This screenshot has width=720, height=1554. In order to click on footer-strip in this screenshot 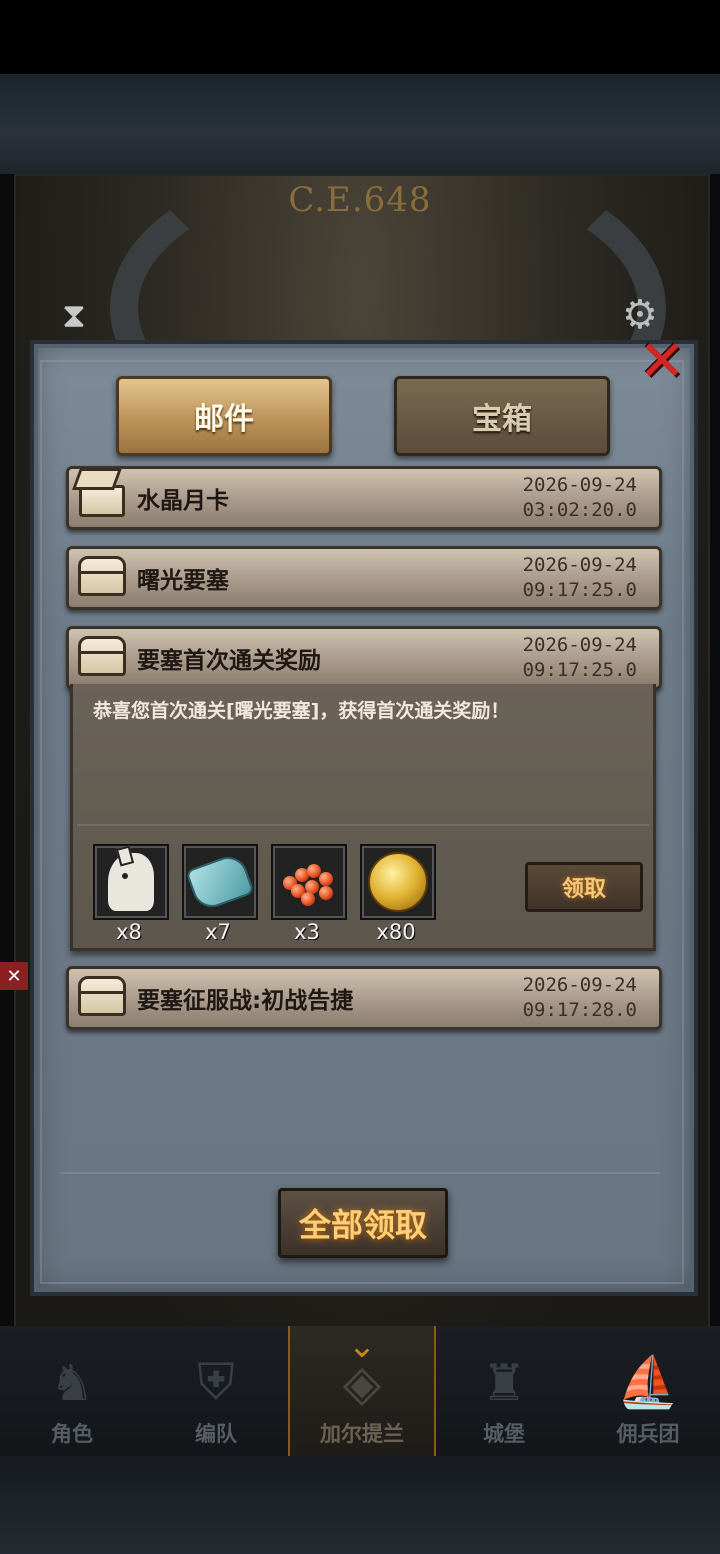, I will do `click(360, 1505)`.